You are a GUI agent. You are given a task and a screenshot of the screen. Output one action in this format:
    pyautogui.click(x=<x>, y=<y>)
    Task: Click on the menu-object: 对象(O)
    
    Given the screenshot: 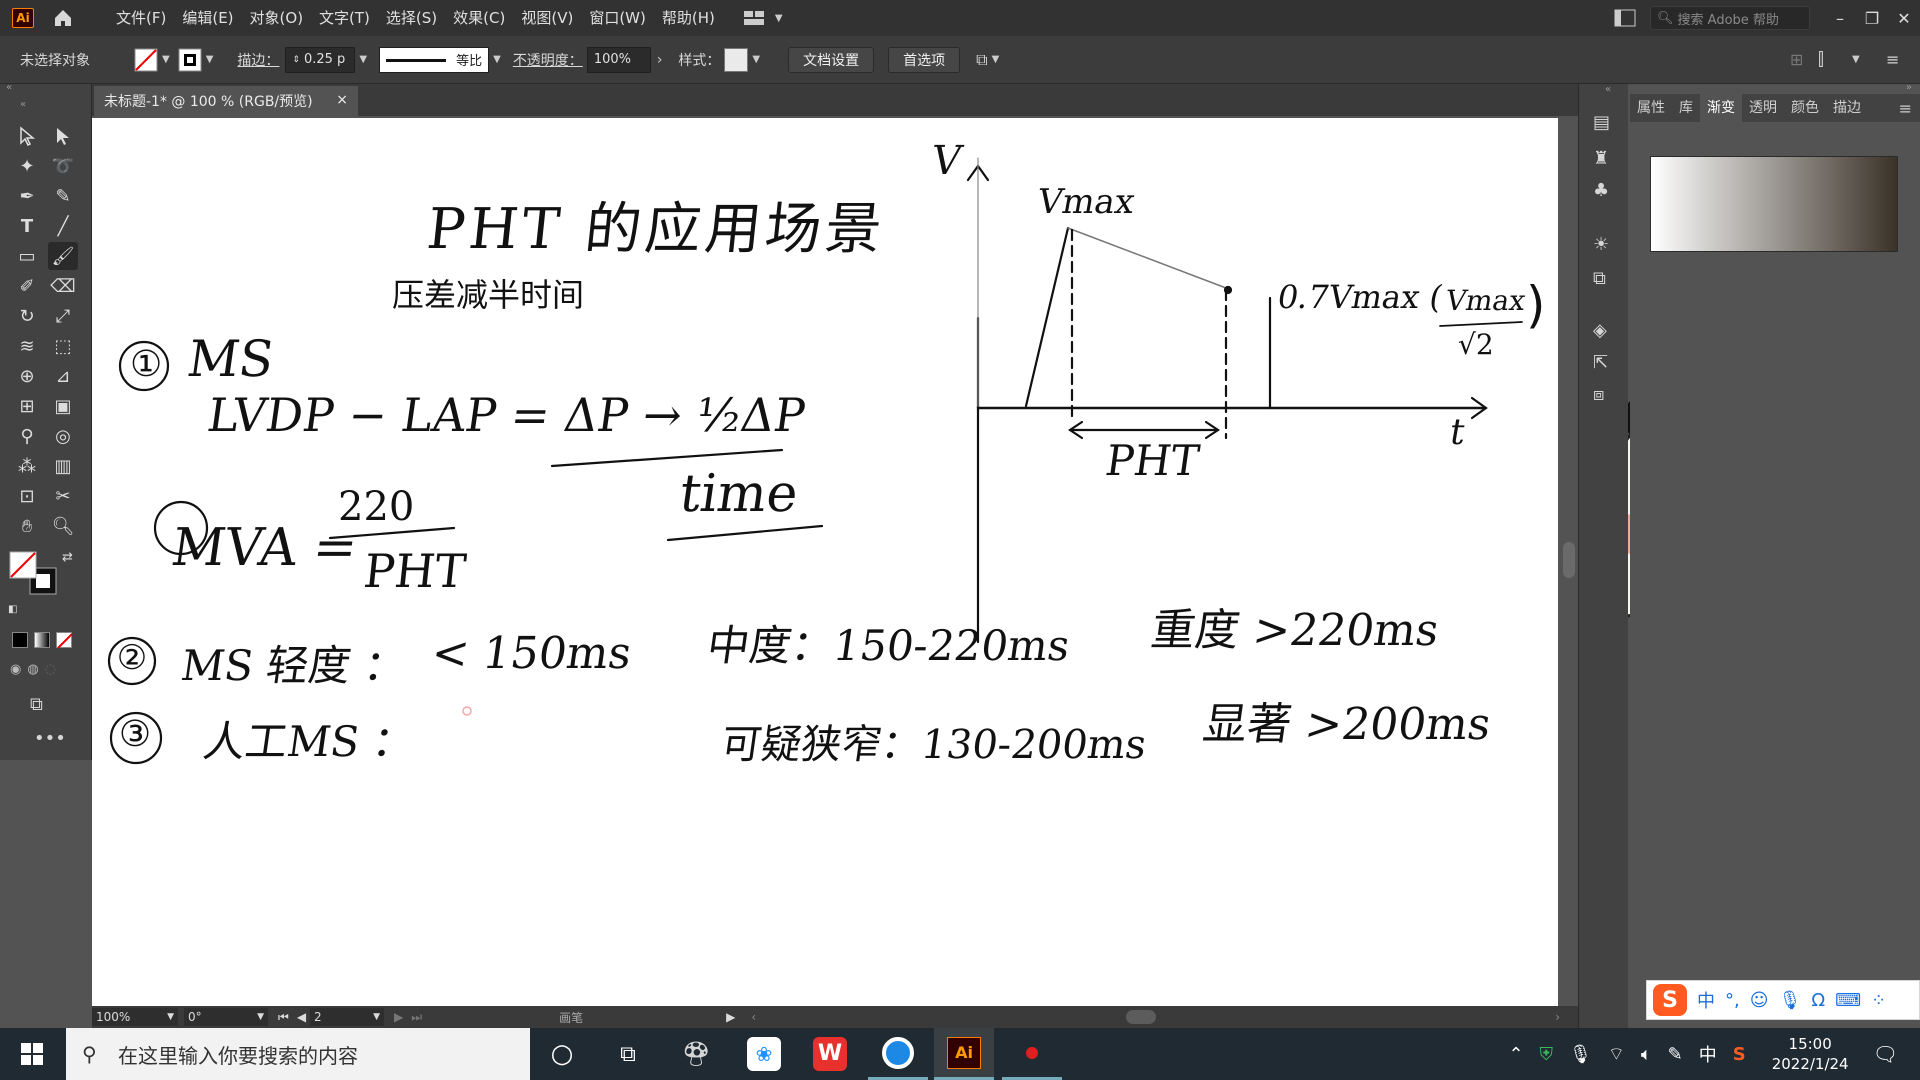 What is the action you would take?
    pyautogui.click(x=277, y=18)
    